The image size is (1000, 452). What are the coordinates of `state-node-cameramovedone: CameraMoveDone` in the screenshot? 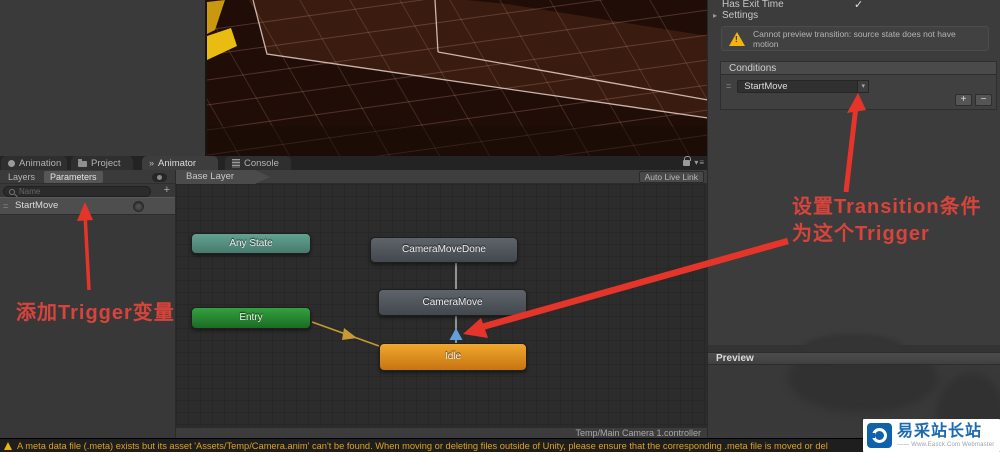 It's located at (444, 250).